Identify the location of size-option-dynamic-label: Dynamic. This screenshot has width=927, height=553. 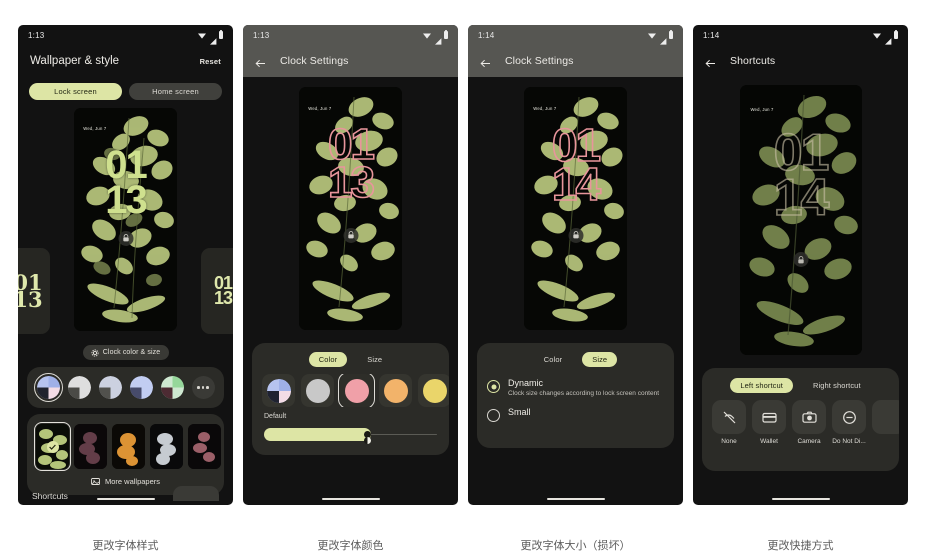
(526, 383).